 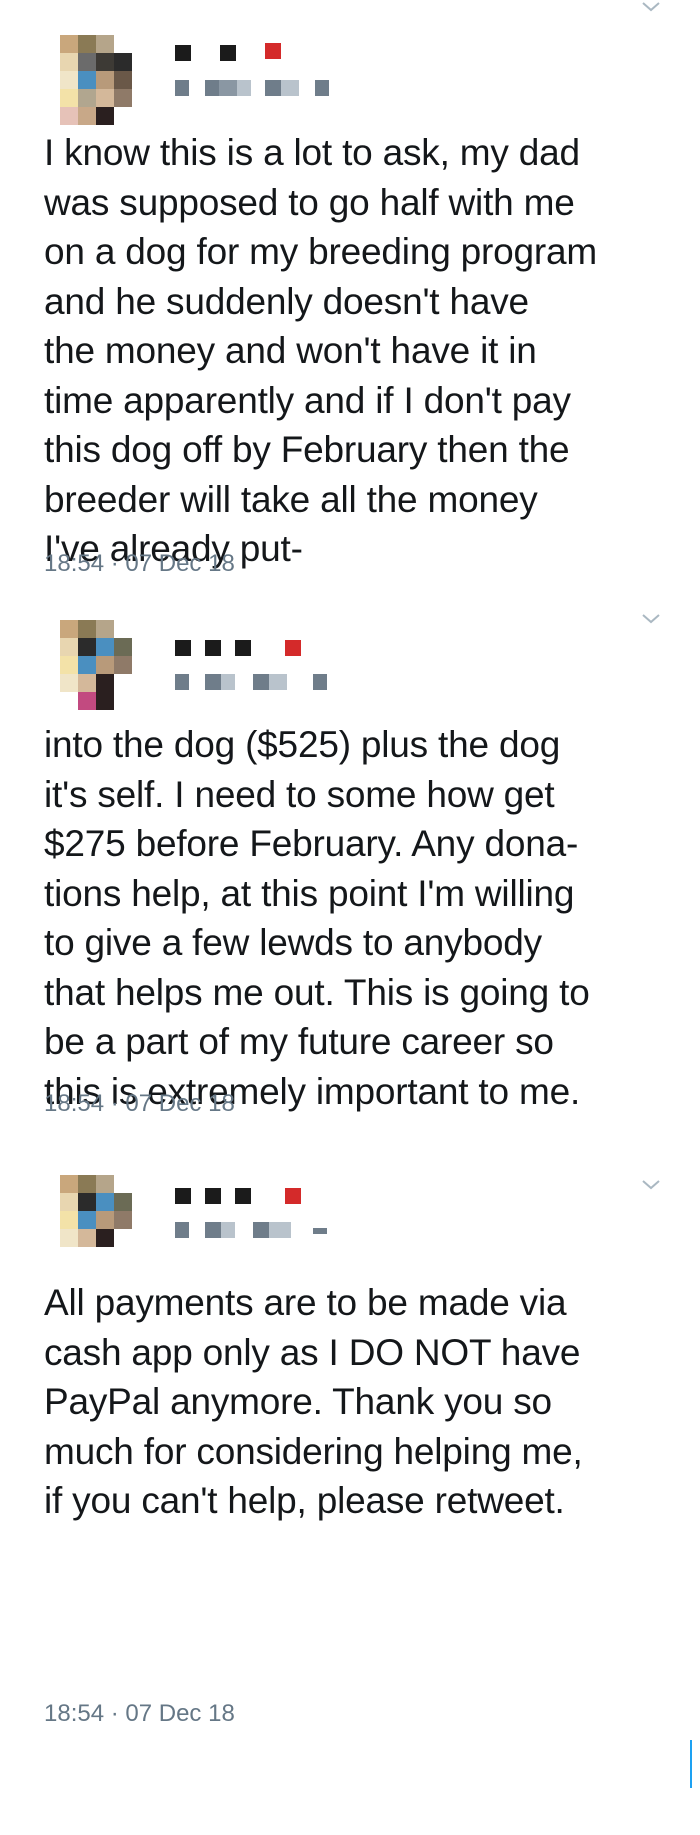 What do you see at coordinates (691, 1764) in the screenshot?
I see `scroll-indicator` at bounding box center [691, 1764].